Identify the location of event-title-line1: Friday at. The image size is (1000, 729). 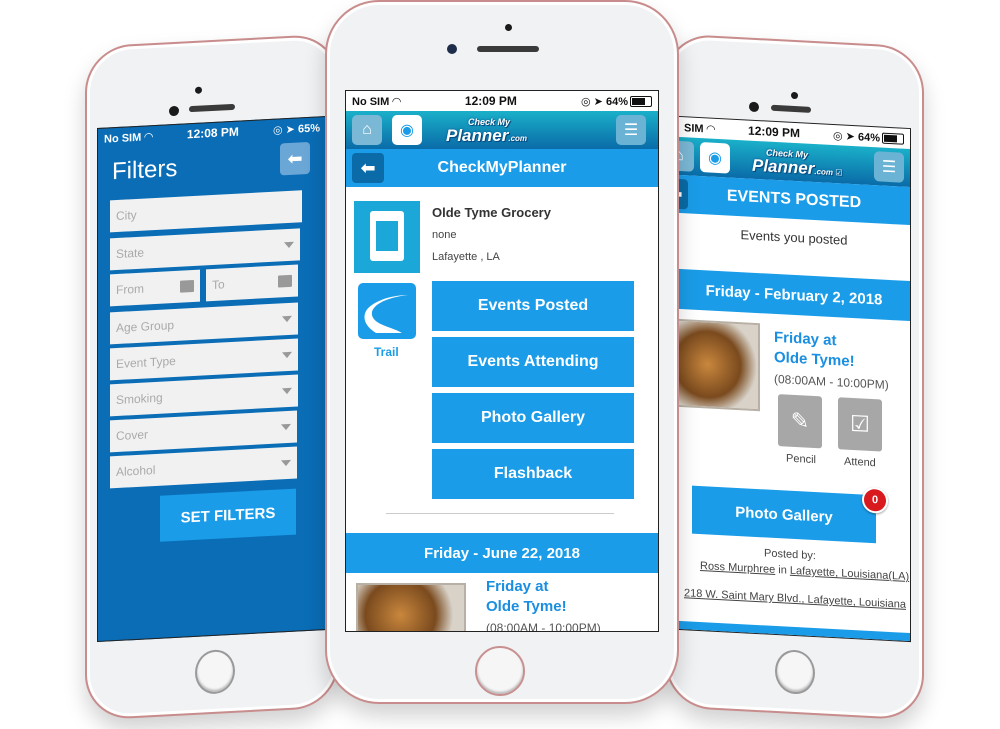
(805, 339).